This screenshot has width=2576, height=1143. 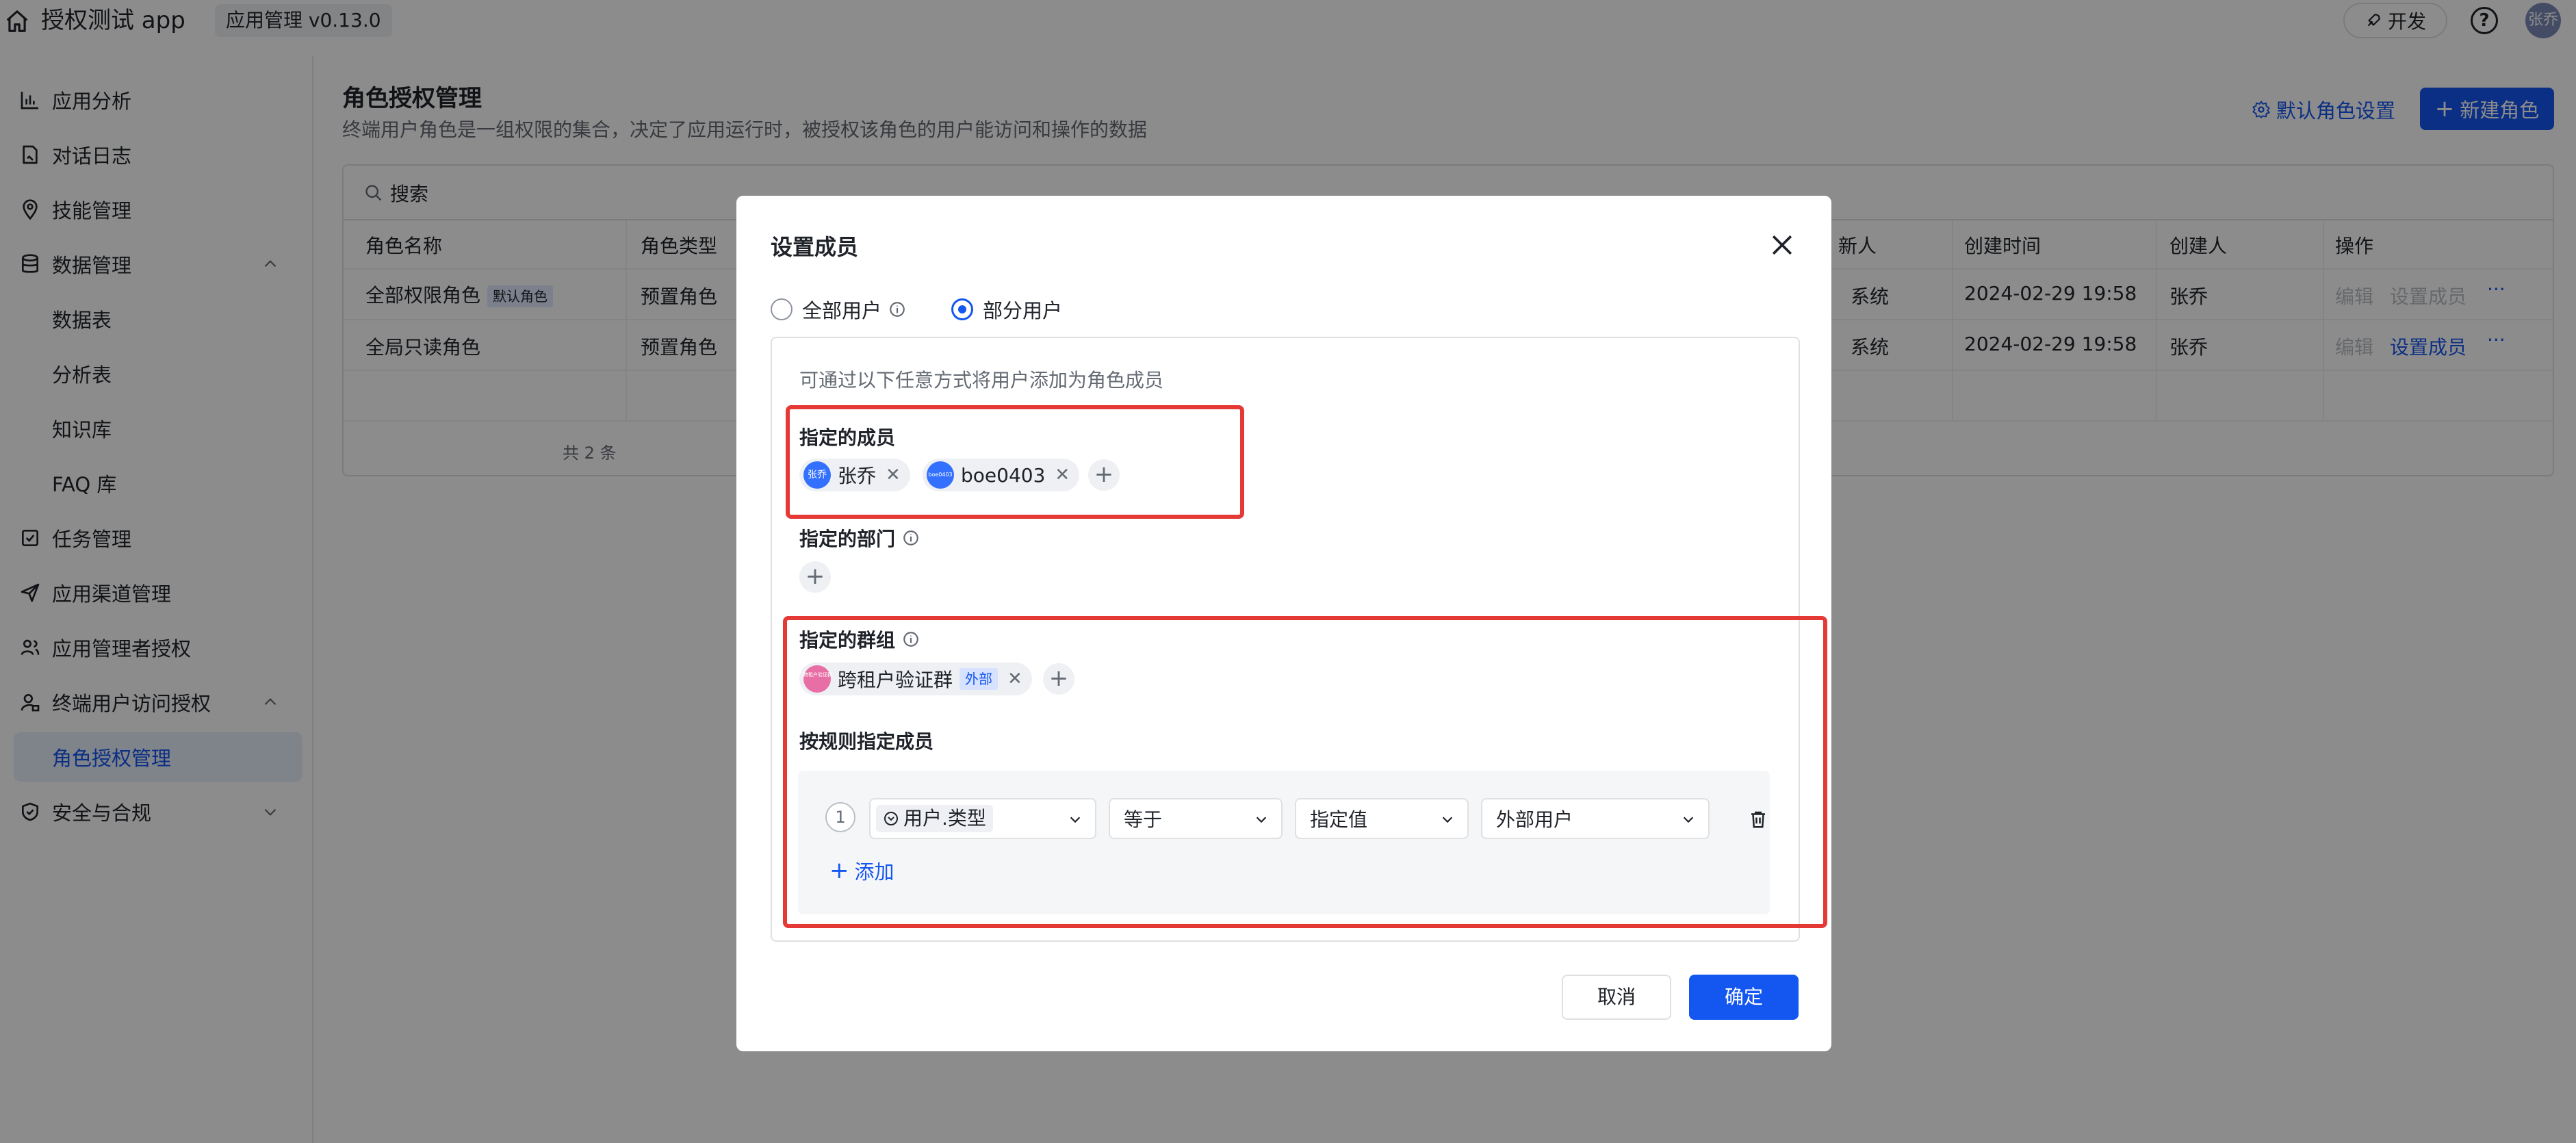 I want to click on radio-partial-users, so click(x=962, y=309).